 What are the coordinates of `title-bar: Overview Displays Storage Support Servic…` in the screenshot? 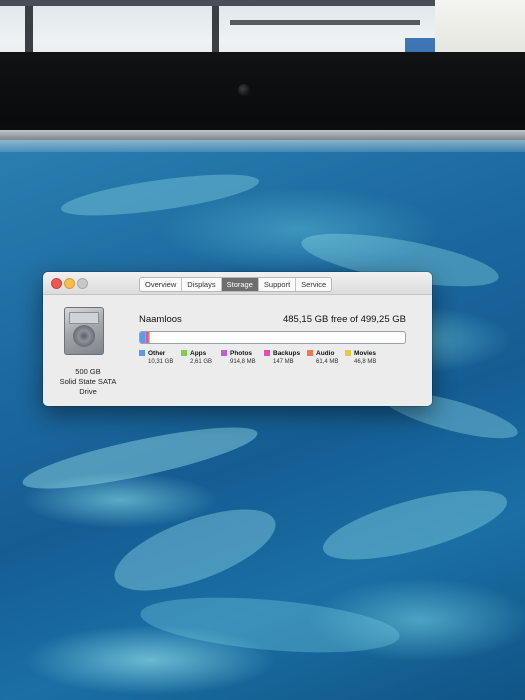 It's located at (237, 283).